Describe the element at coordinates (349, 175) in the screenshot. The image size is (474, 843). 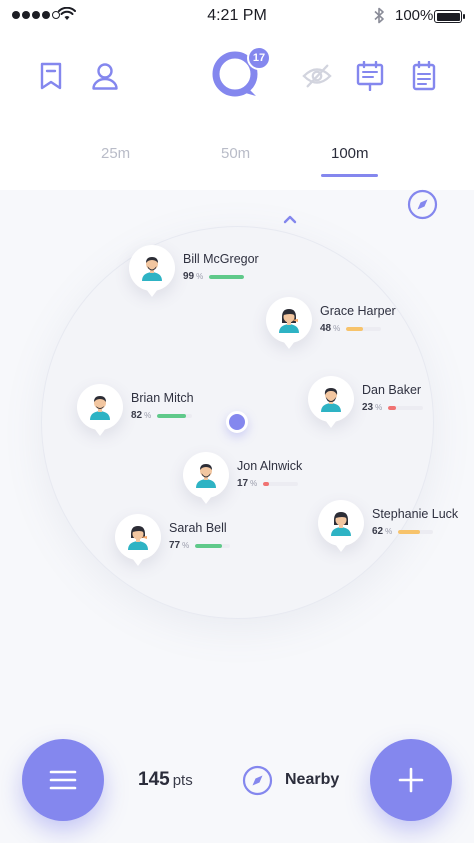
I see `active-tab-indicator` at that location.